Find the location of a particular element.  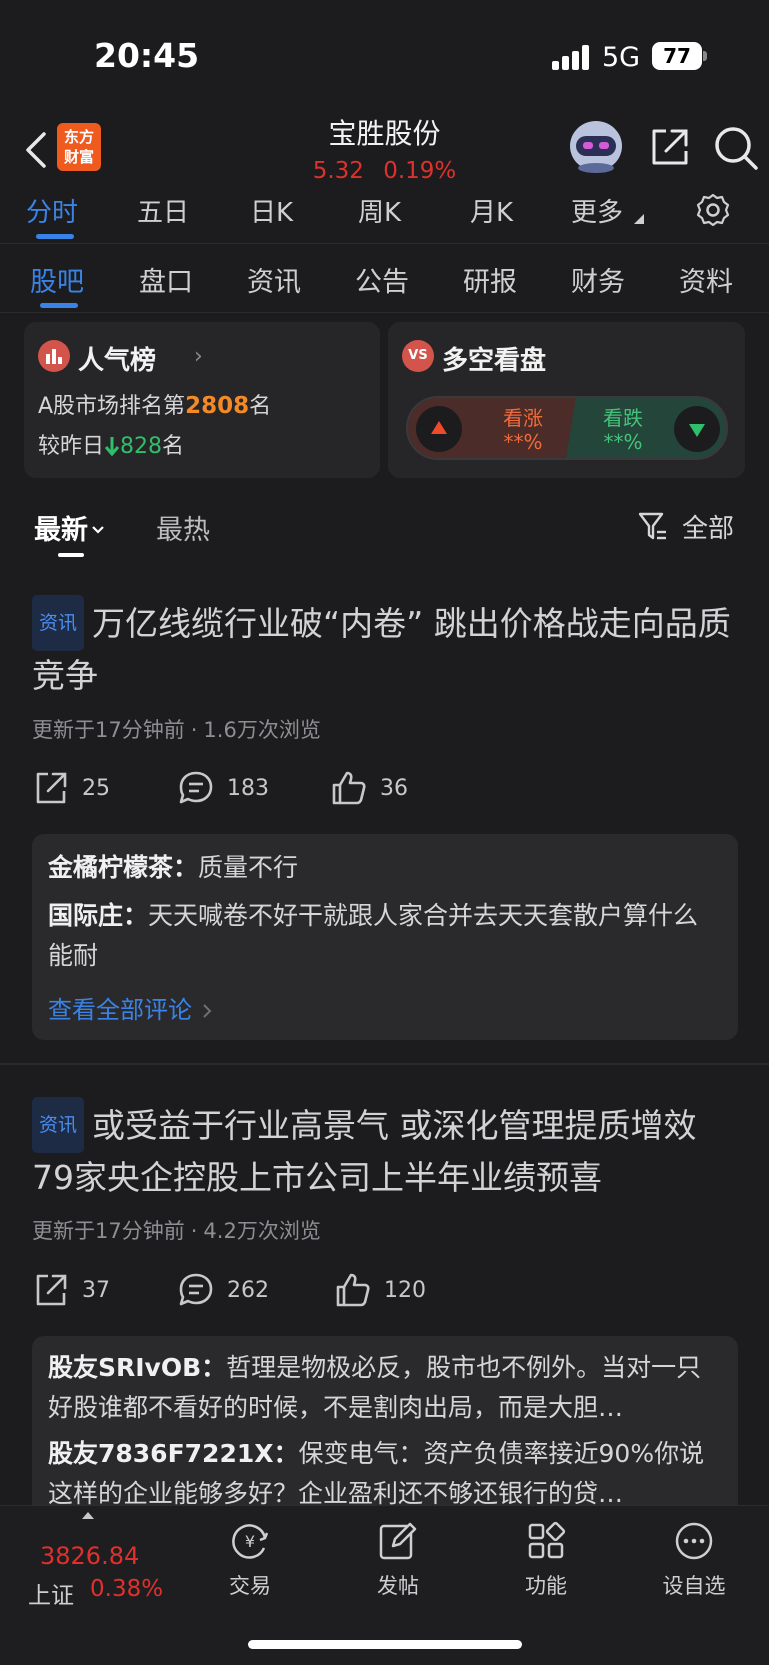

nav-watchlist-settings: 设自选 is located at coordinates (694, 1557).